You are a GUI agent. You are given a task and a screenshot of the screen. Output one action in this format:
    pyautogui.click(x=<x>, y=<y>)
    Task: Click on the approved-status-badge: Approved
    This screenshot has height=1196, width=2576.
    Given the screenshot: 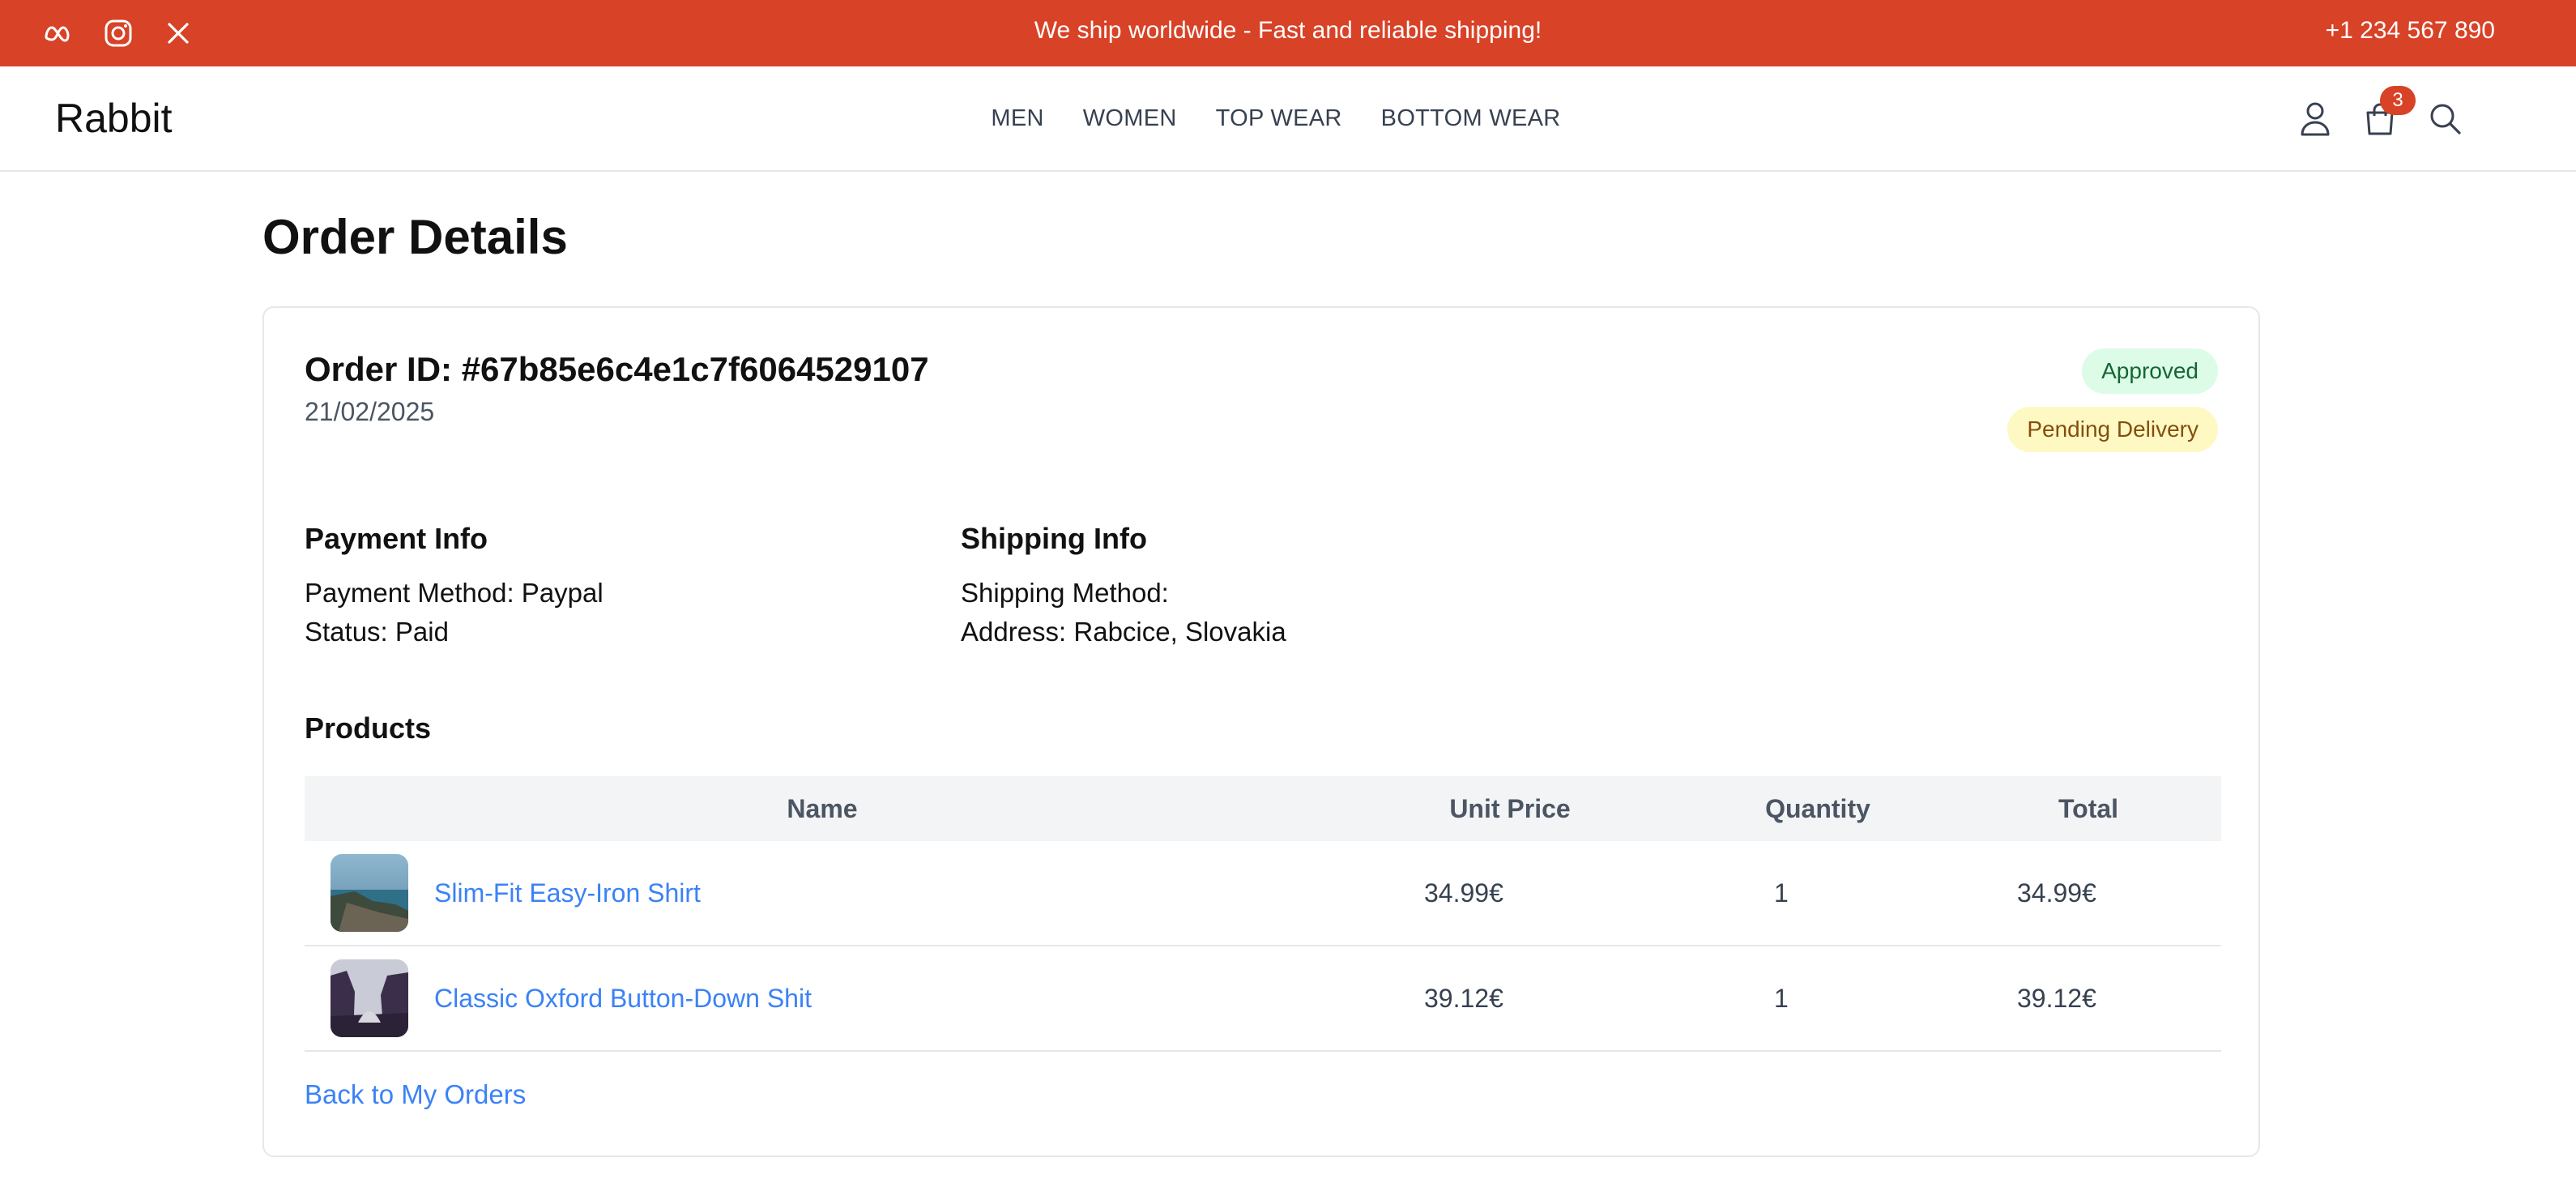 What is the action you would take?
    pyautogui.click(x=2150, y=371)
    